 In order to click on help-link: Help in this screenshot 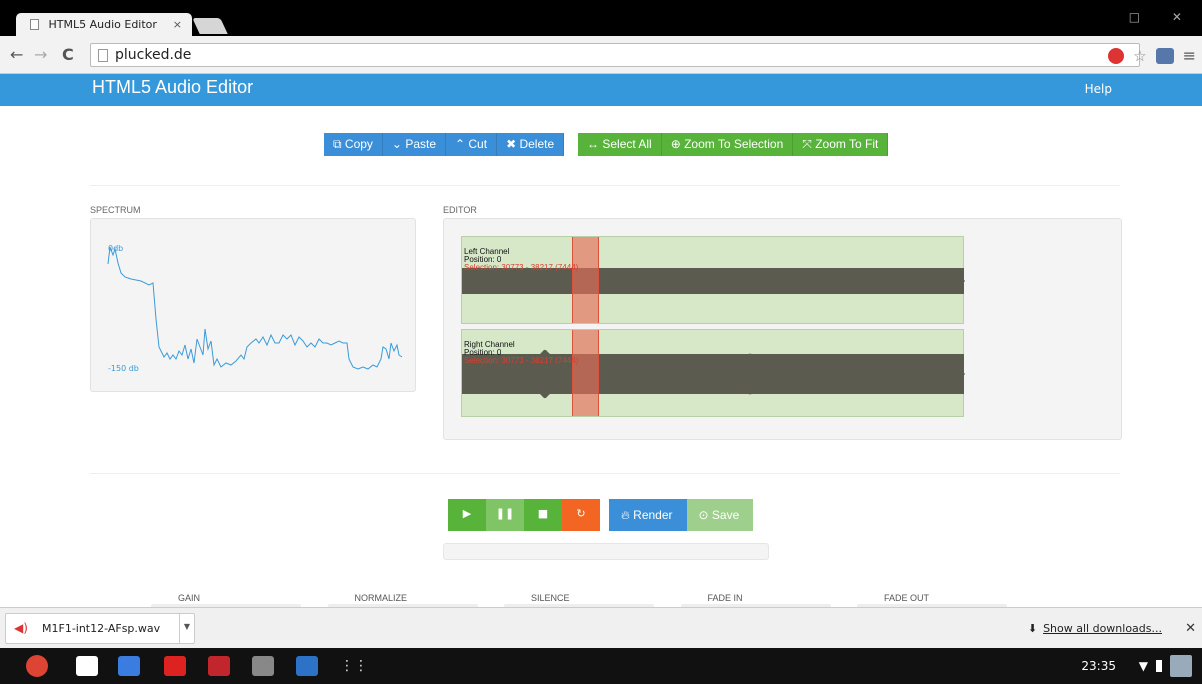, I will do `click(1098, 89)`.